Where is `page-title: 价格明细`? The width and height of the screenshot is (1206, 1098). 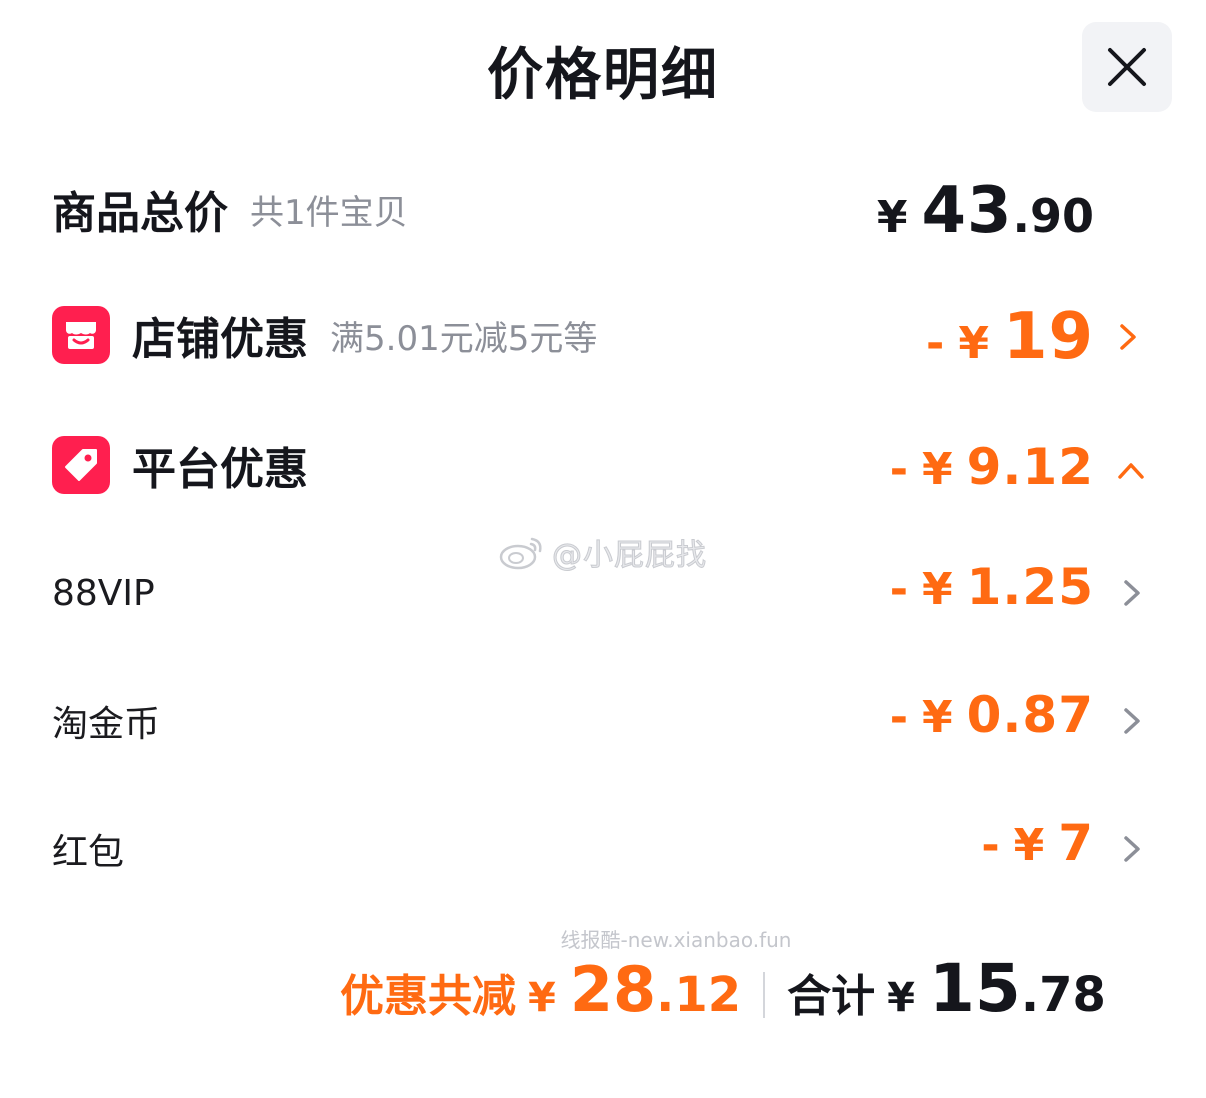 page-title: 价格明细 is located at coordinates (603, 75).